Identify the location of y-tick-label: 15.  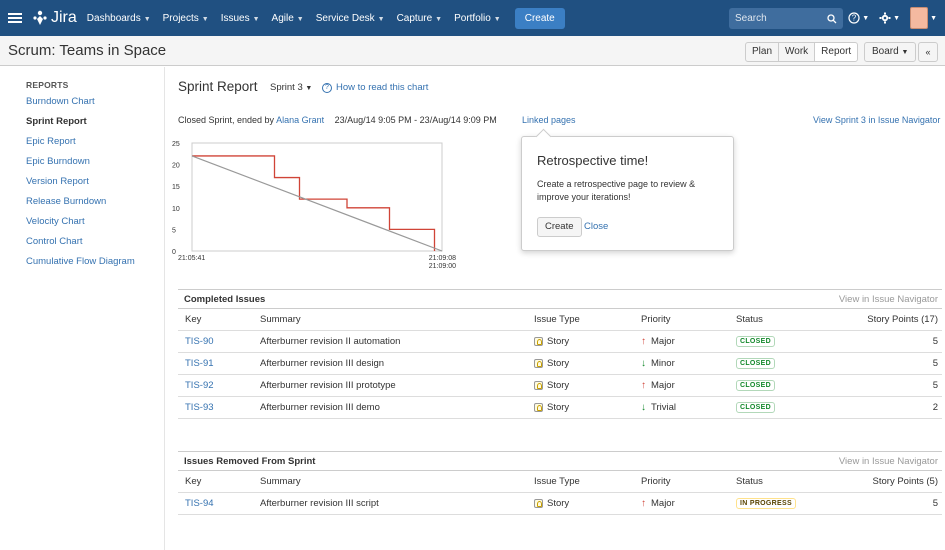
(176, 187).